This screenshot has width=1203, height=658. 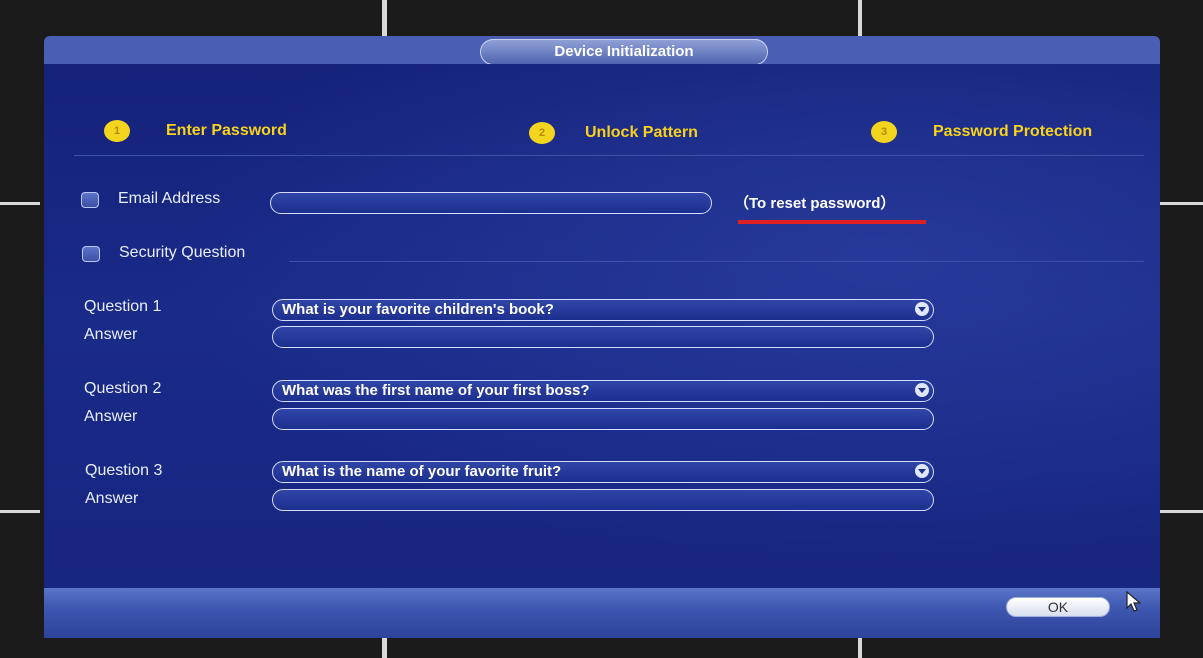 I want to click on security-question-label: Security Question, so click(x=182, y=252).